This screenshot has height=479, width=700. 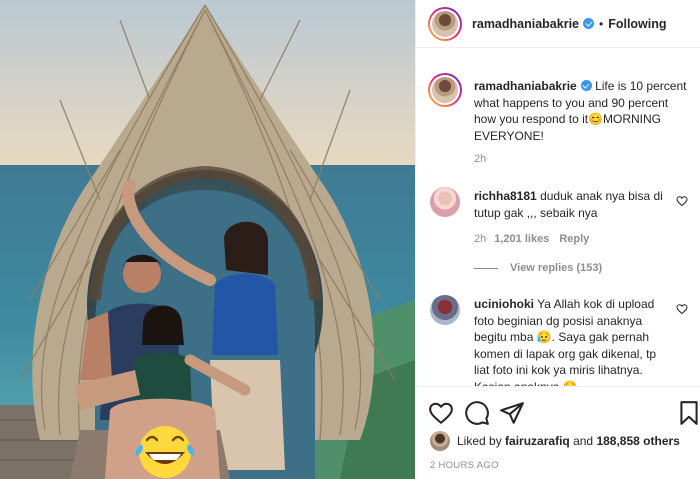 I want to click on likes-count: 188,858 others, so click(x=637, y=441).